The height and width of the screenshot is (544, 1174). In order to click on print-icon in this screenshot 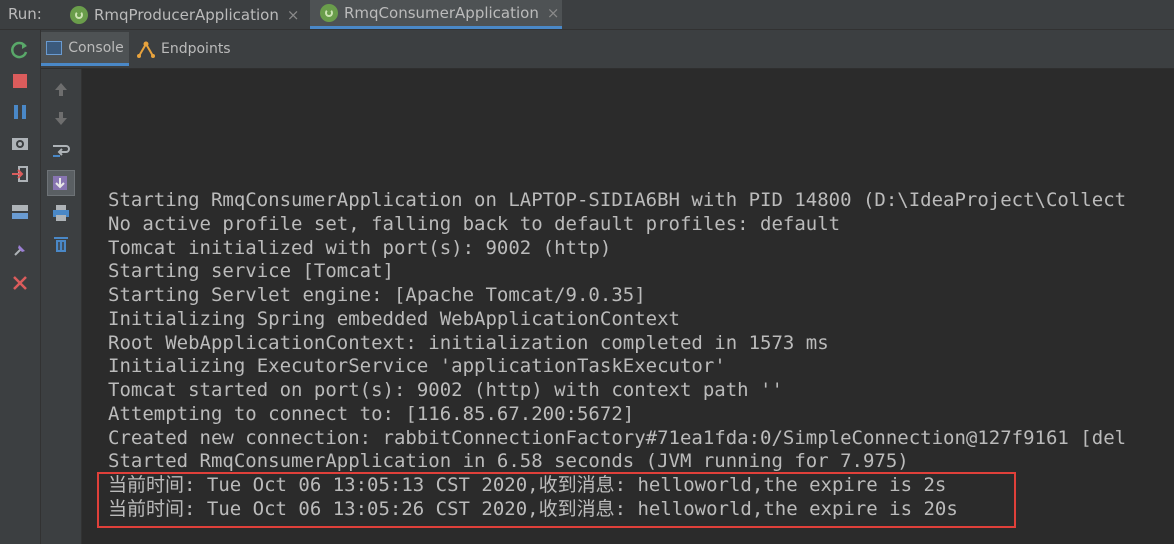, I will do `click(61, 213)`.